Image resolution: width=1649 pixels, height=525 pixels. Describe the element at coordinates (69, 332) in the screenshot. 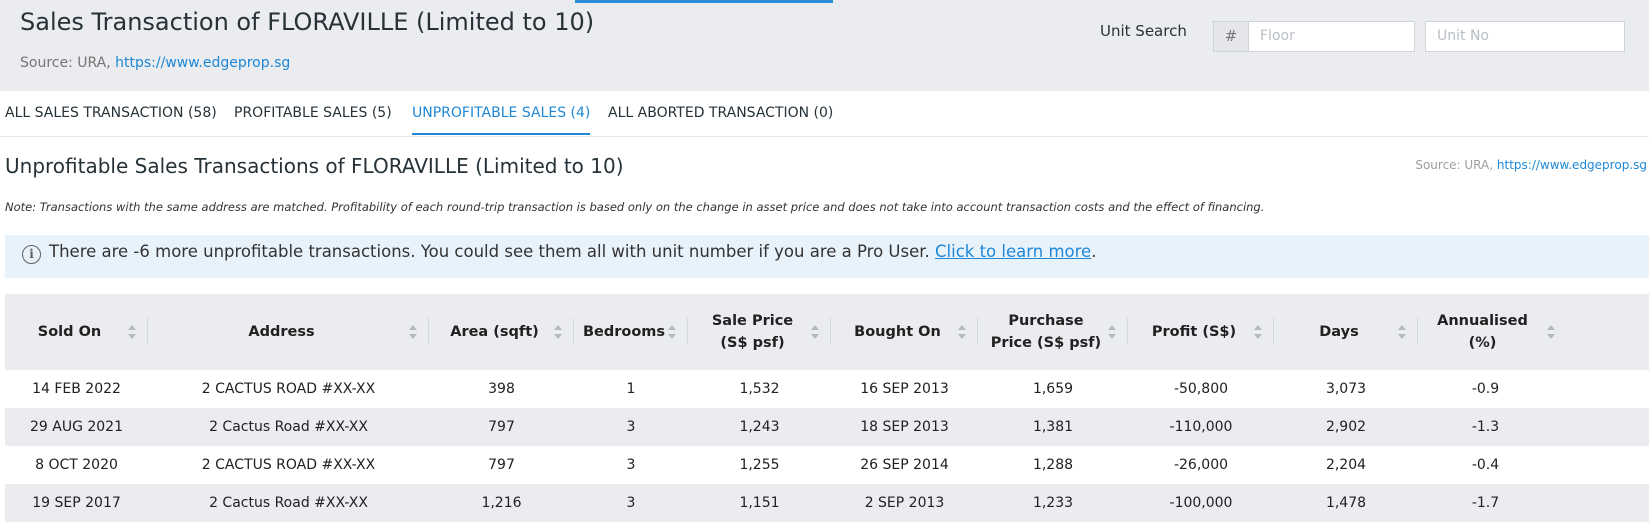

I see `column-header-label: Sold On` at that location.